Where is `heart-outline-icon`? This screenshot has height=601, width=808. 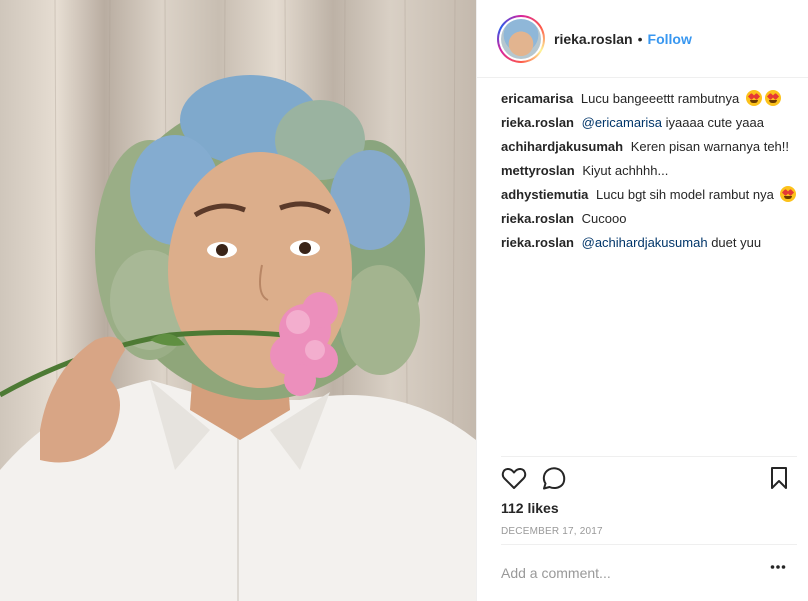
heart-outline-icon is located at coordinates (514, 478).